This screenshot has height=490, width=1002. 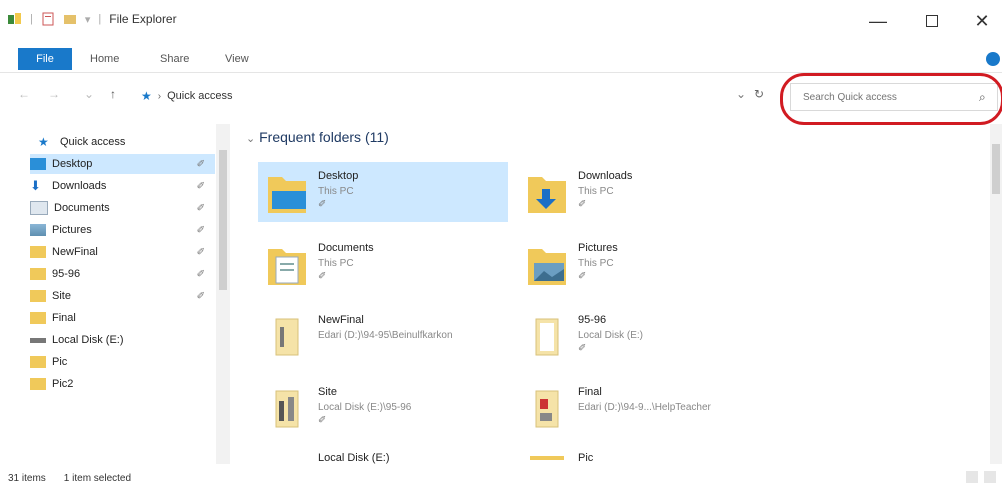 I want to click on nav-item-label: Site, so click(x=61, y=296).